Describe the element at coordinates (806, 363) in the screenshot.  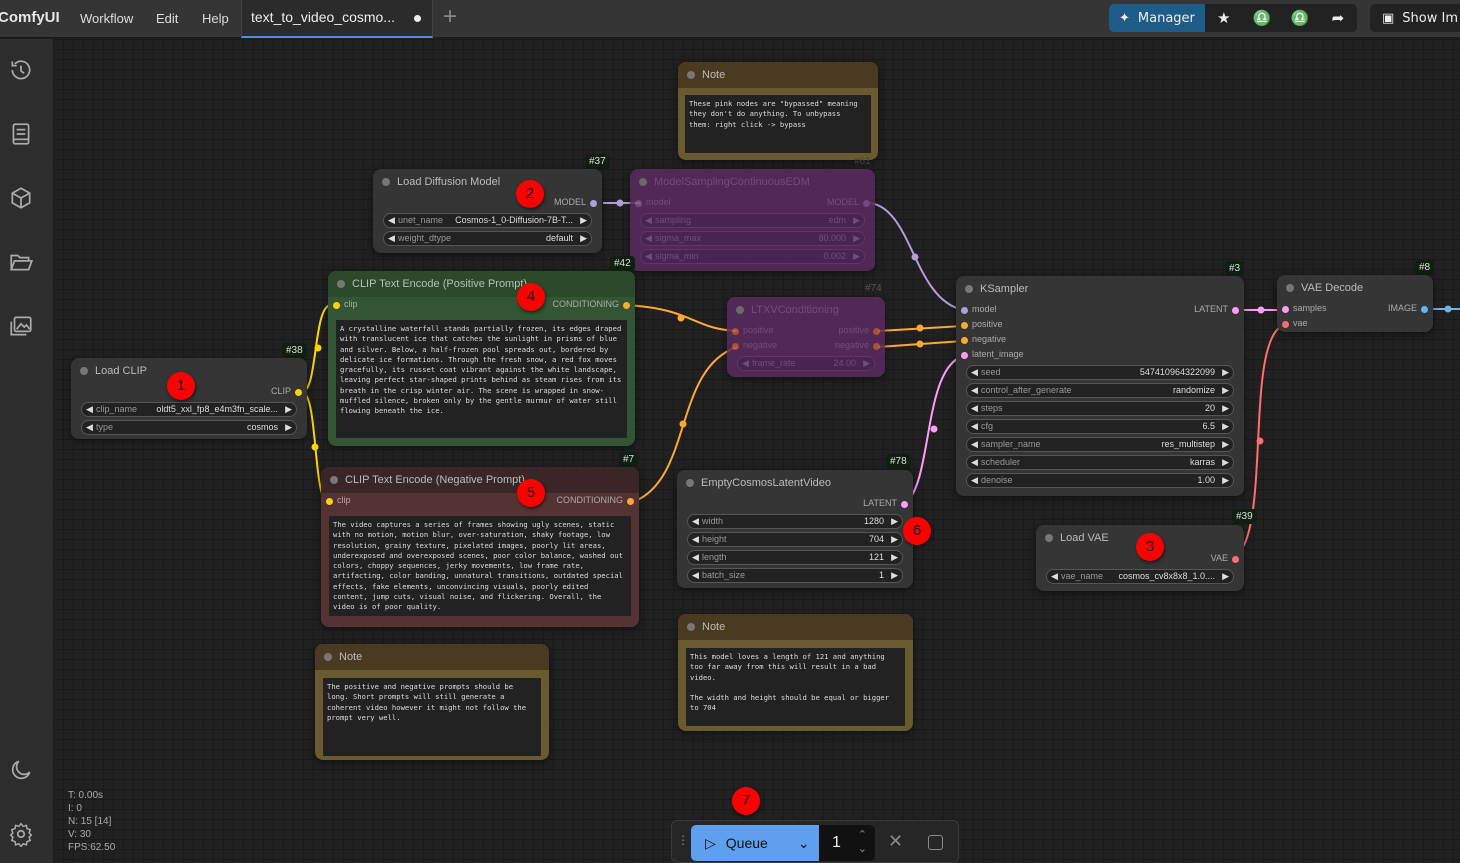
I see `widget-frame-rate: ◀ frame_rate 24.00 ▶` at that location.